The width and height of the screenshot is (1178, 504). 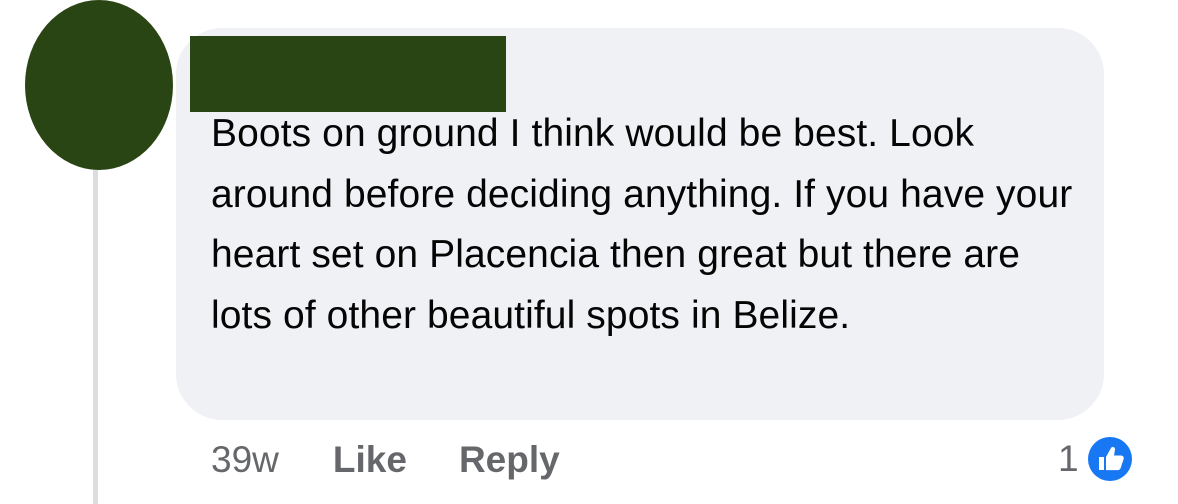 What do you see at coordinates (99, 85) in the screenshot?
I see `avatar` at bounding box center [99, 85].